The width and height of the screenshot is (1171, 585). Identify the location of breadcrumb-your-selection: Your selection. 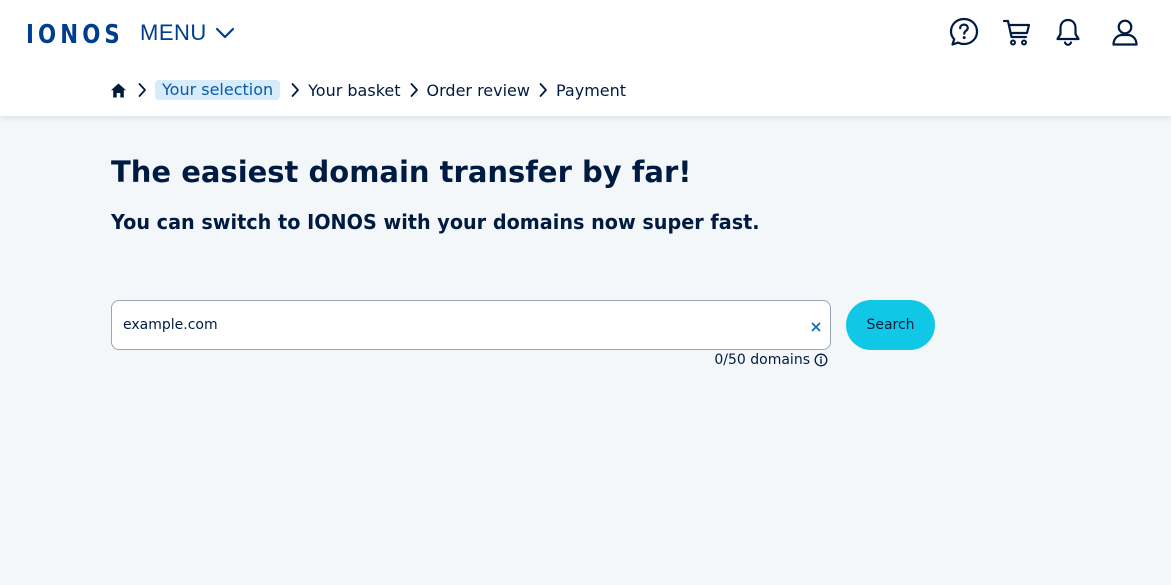
(218, 90).